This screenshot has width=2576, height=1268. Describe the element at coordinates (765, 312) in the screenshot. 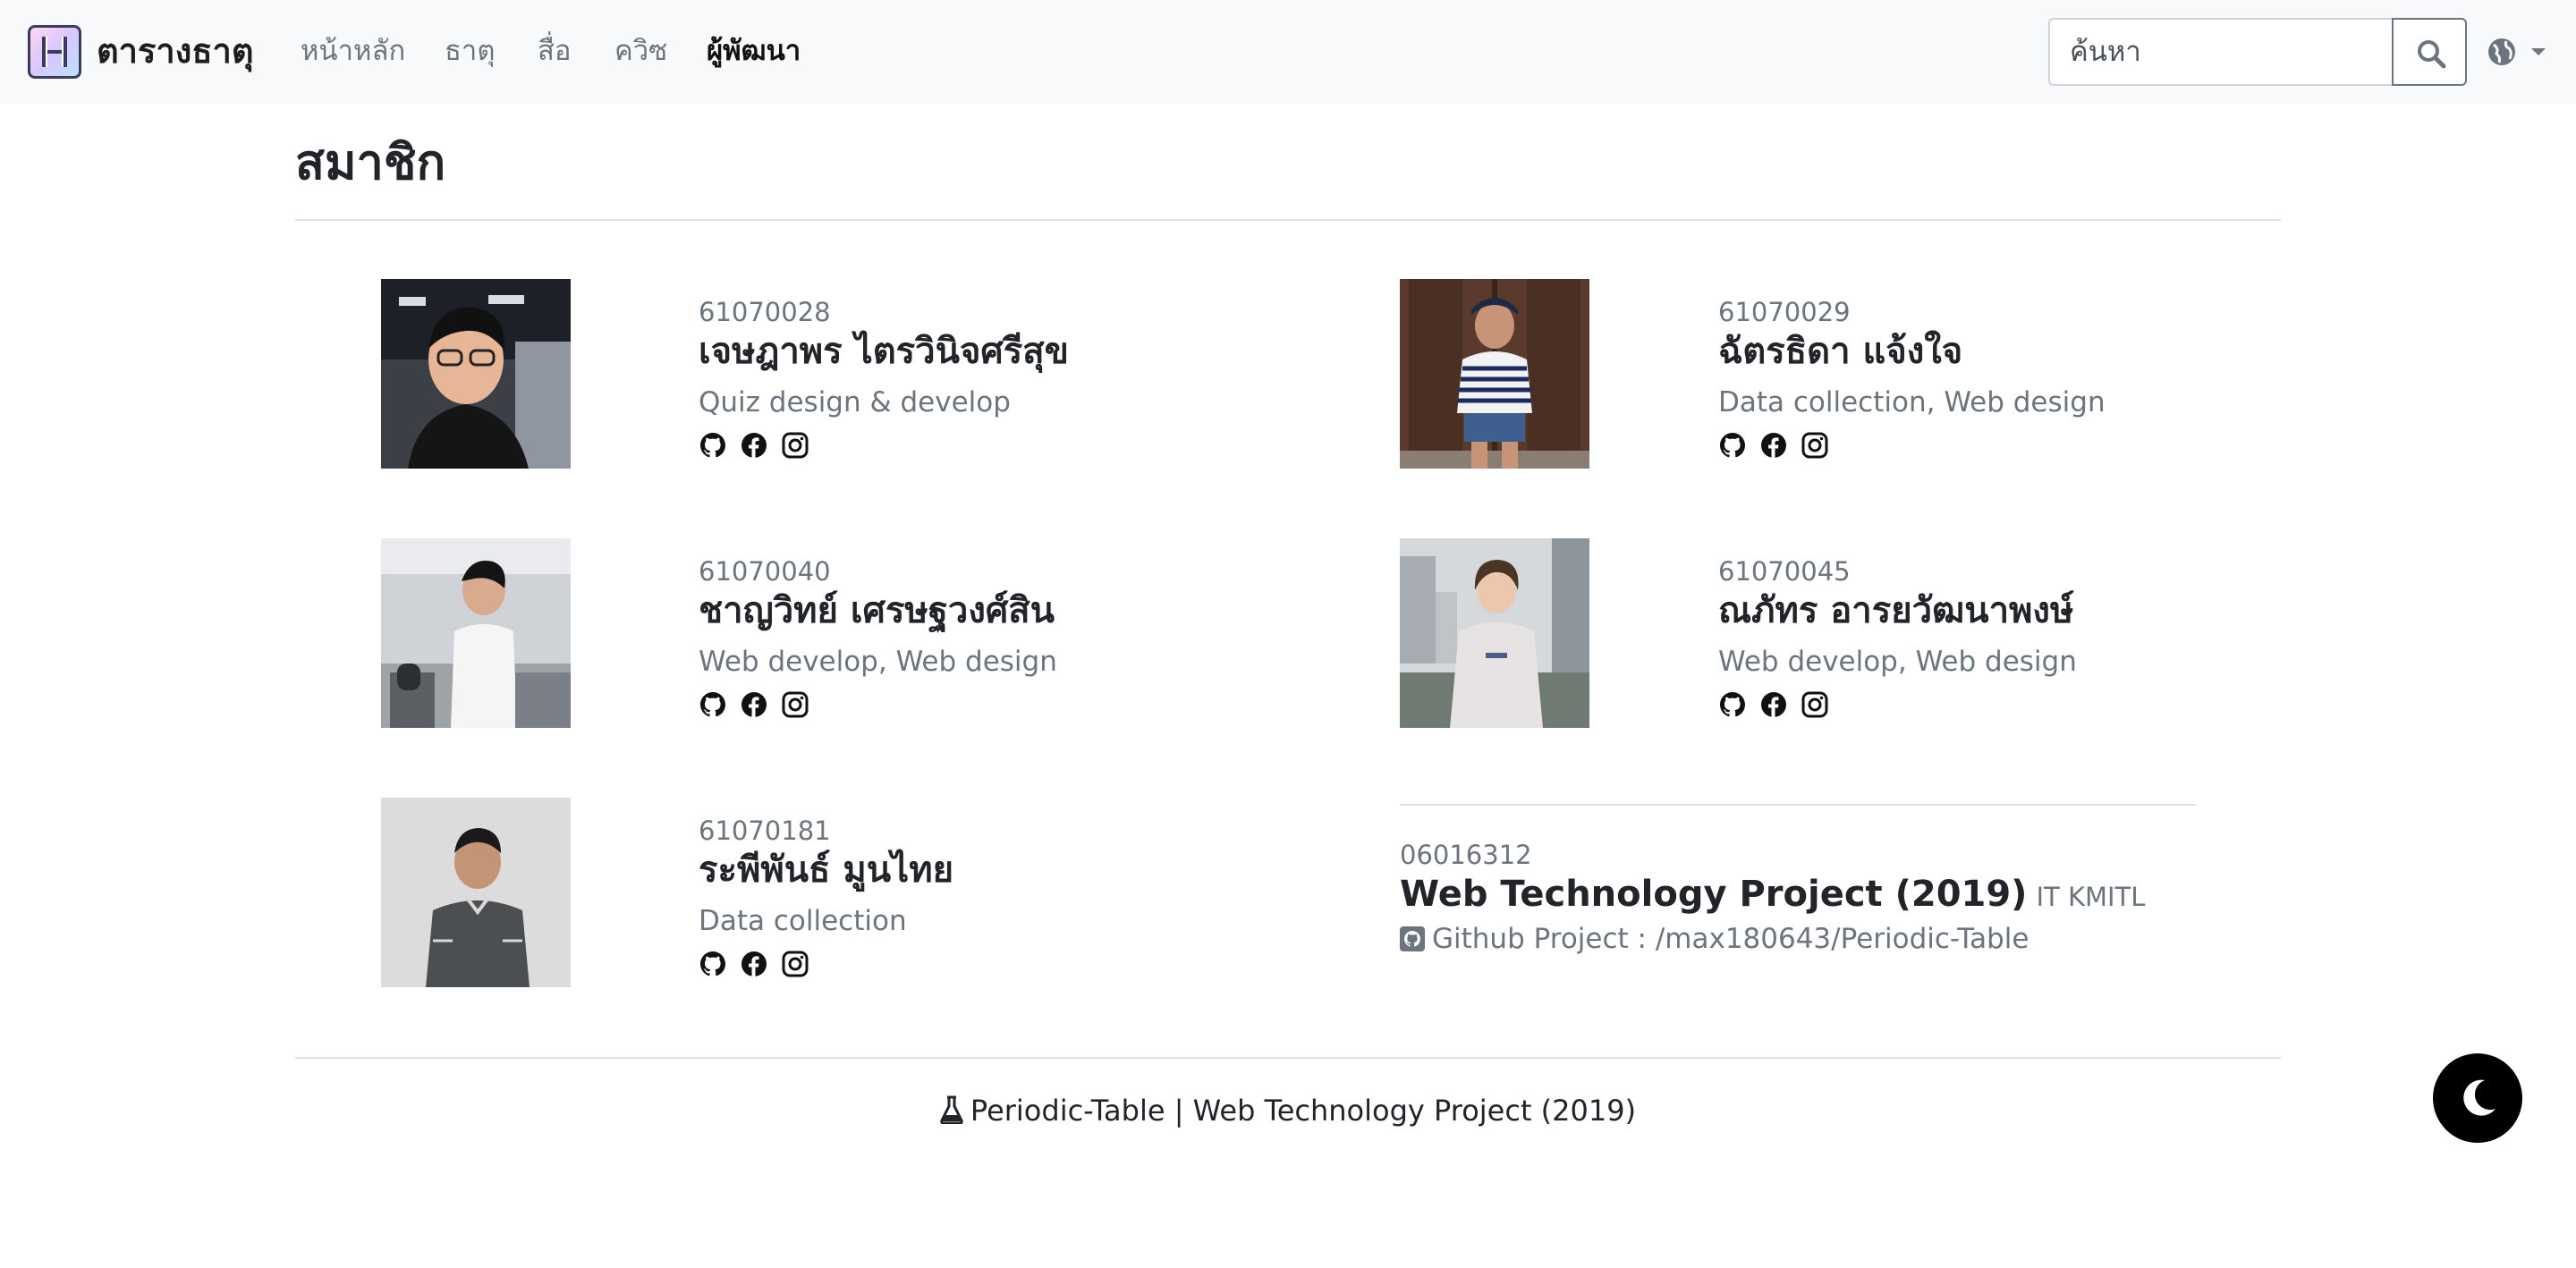

I see `member-id: 61070028` at that location.